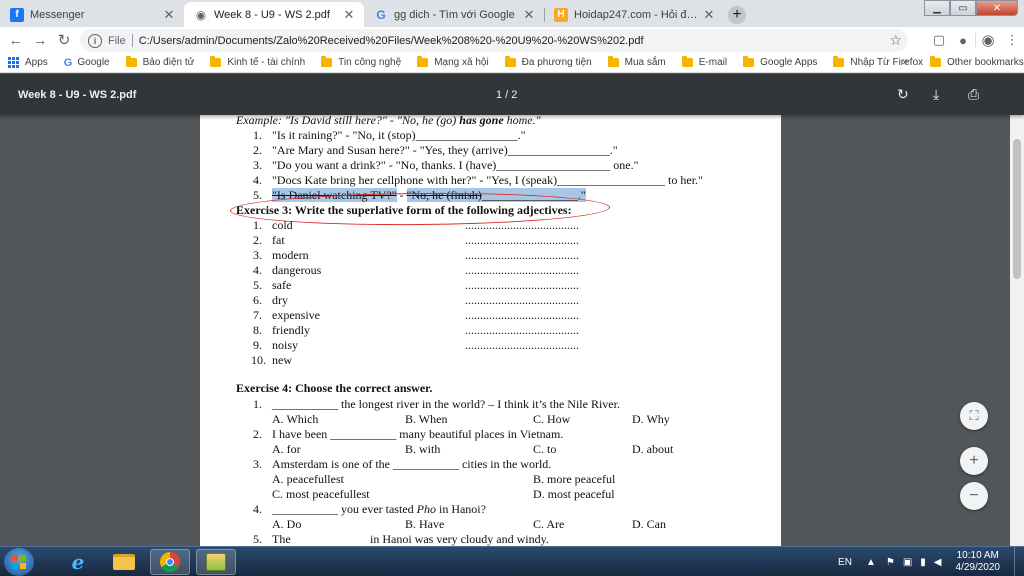  I want to click on show-desktop-button, so click(1019, 561).